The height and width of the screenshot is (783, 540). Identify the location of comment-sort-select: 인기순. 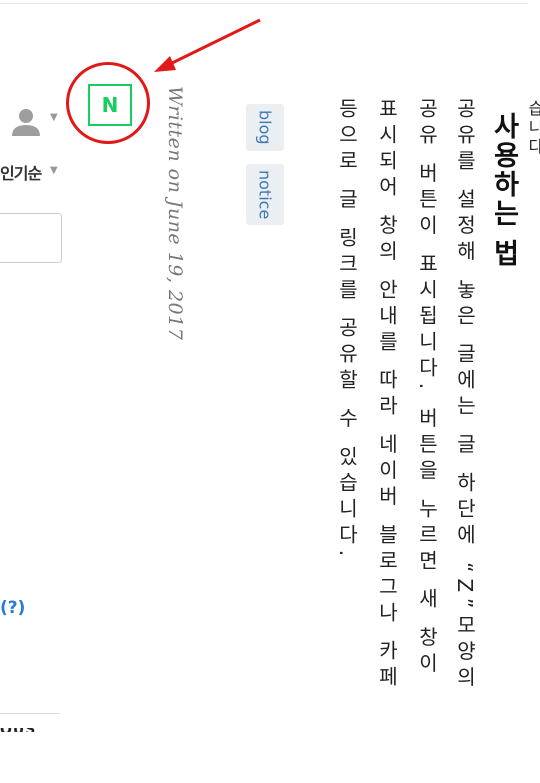
(21, 172).